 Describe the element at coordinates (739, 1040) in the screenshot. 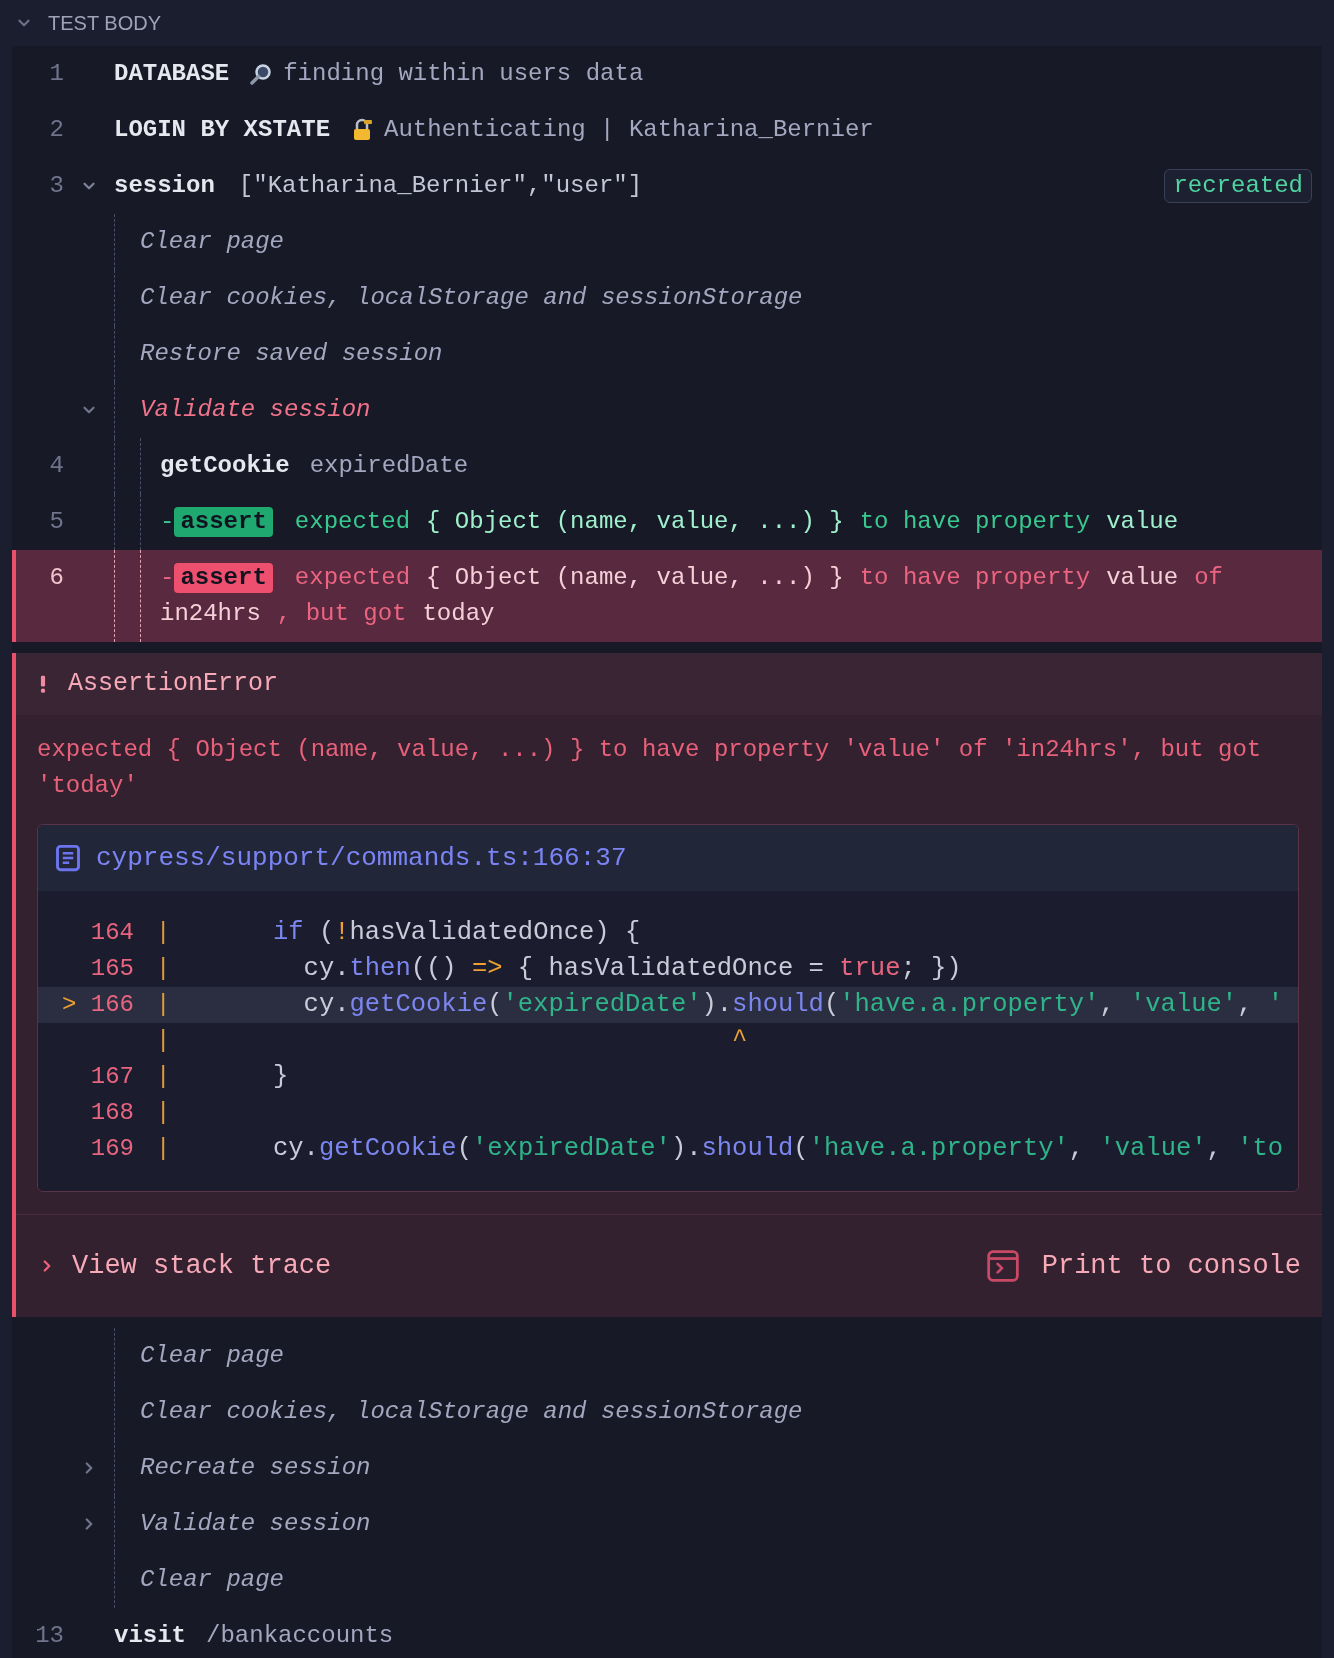

I see `code-line: ^` at that location.